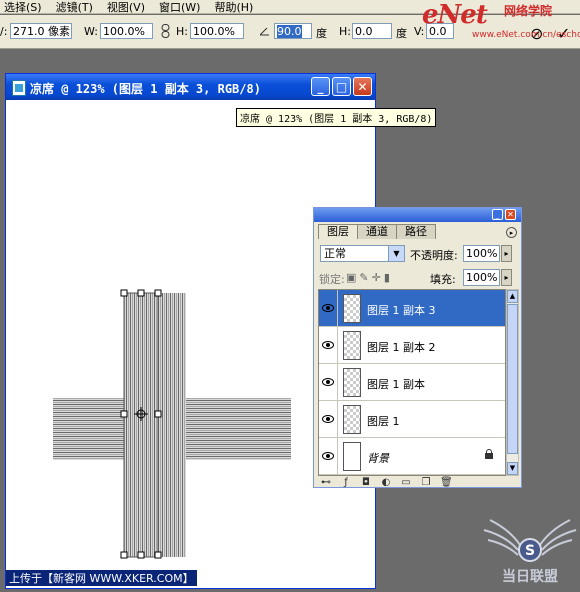  Describe the element at coordinates (101, 578) in the screenshot. I see `upload-watermark: 上传于【新客网 WWW.XKER.COM】` at that location.